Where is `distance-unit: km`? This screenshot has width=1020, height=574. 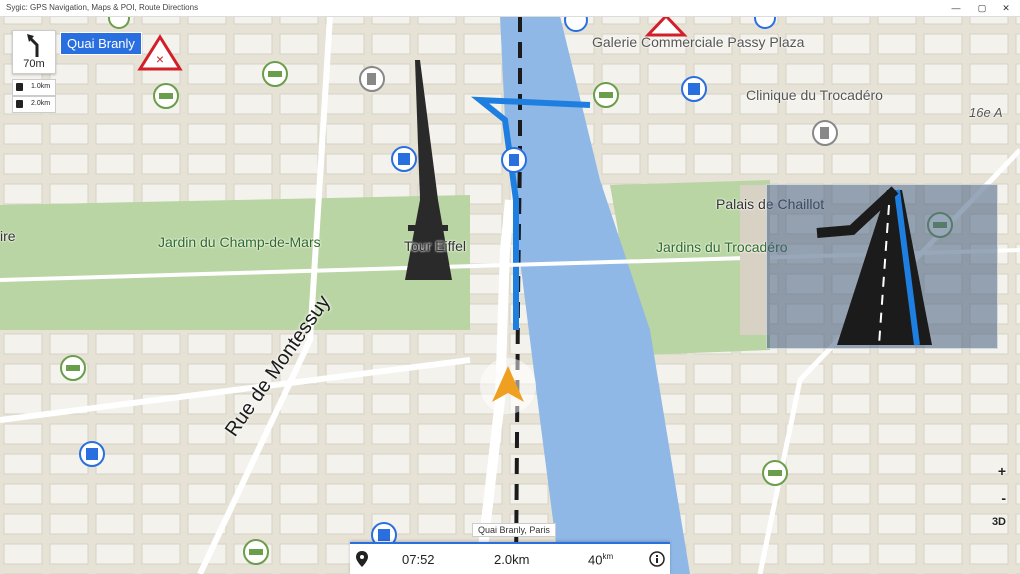 distance-unit: km is located at coordinates (521, 559).